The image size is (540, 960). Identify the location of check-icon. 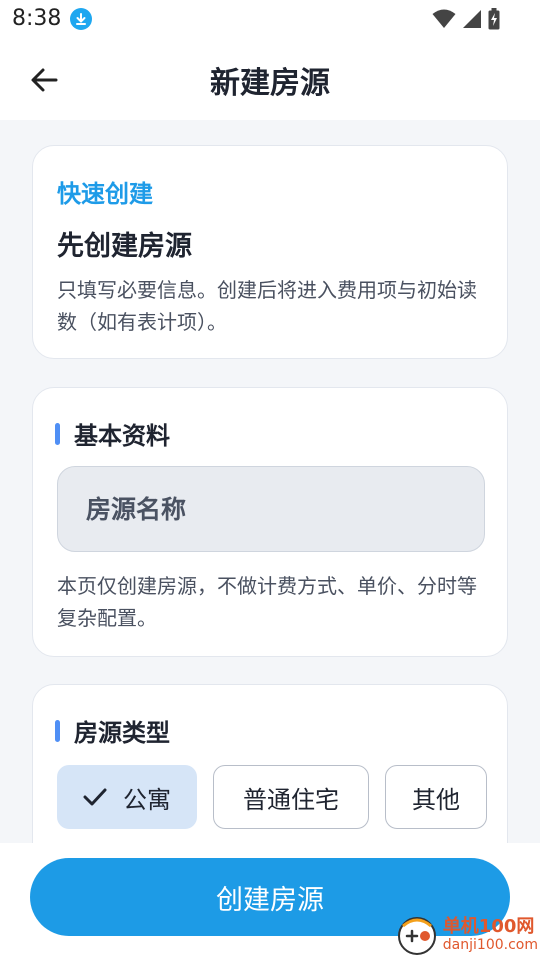
(95, 797).